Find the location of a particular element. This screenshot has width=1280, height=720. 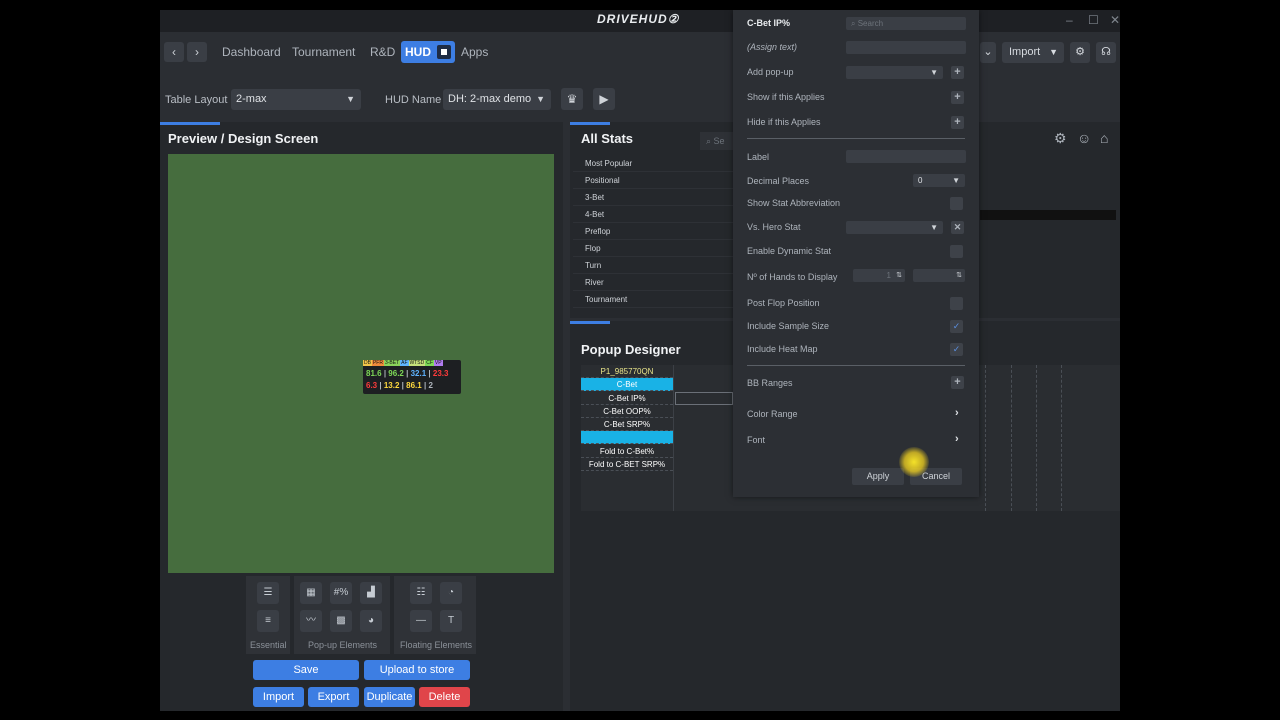

save-button: Save is located at coordinates (306, 670).